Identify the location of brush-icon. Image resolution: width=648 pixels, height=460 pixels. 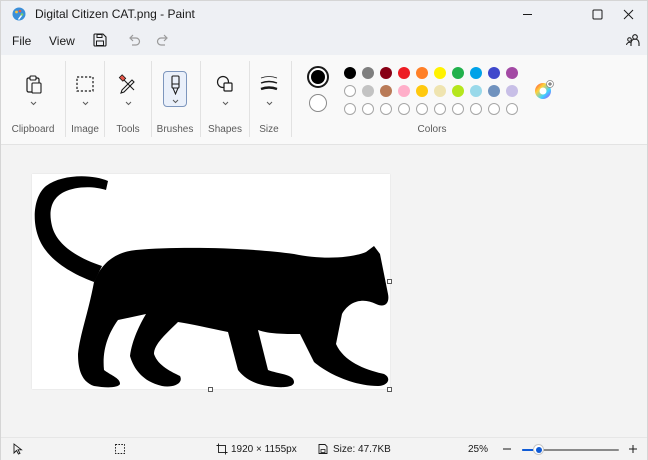
(175, 85).